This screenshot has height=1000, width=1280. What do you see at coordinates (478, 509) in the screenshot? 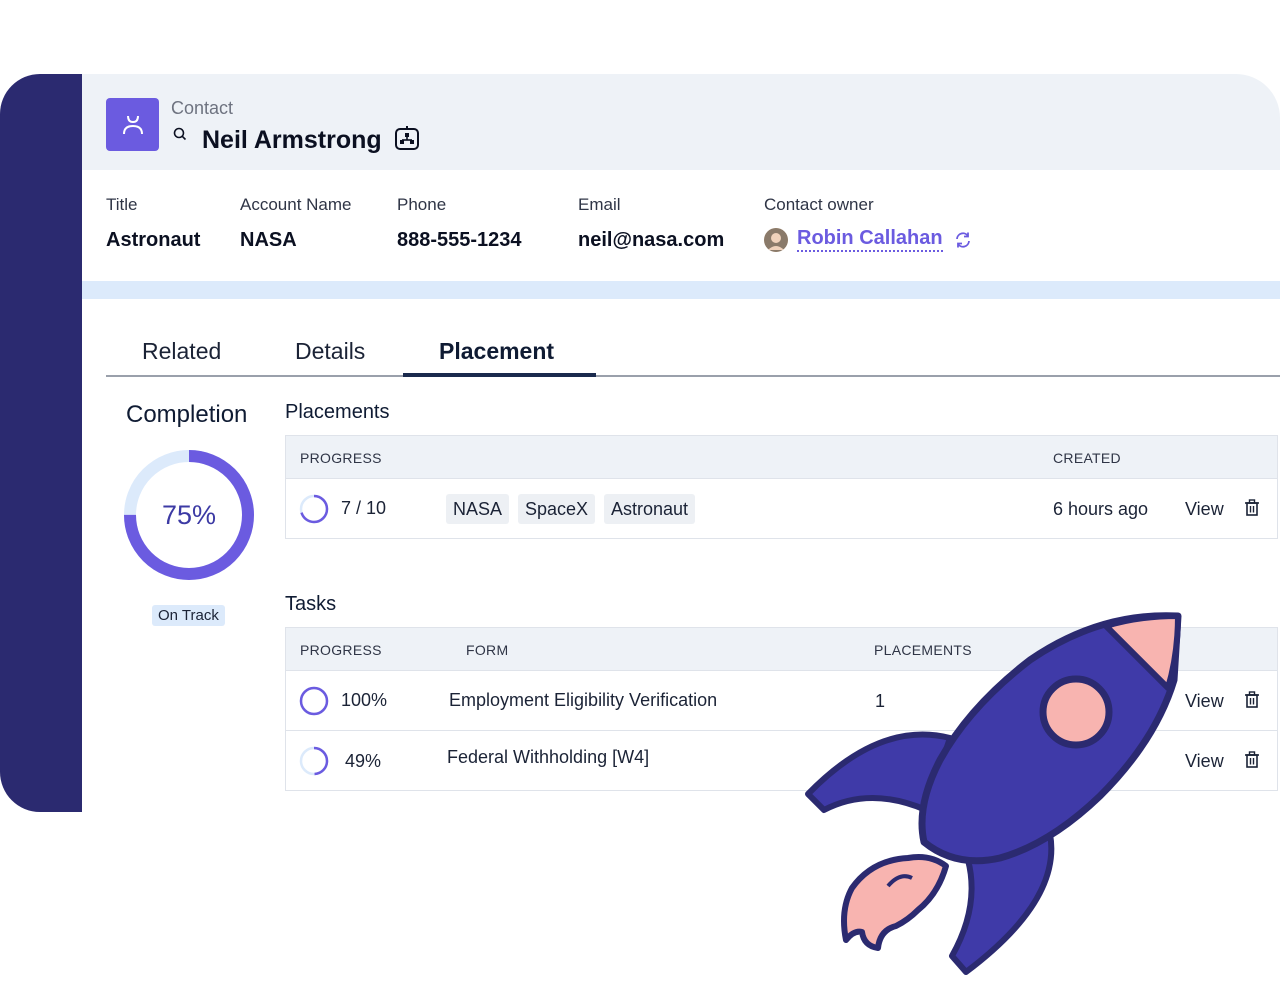
I see `tag-chip: NASA` at bounding box center [478, 509].